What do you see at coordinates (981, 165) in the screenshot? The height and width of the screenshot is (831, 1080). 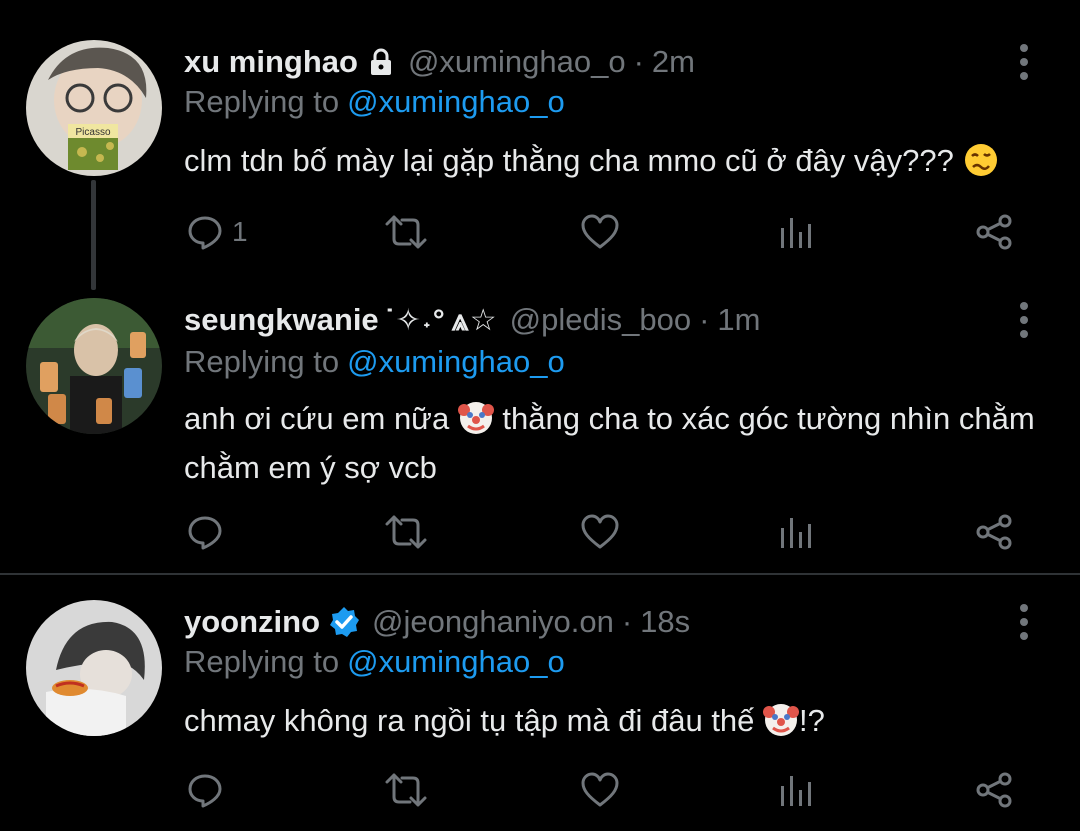 I see `woozy-face-icon` at bounding box center [981, 165].